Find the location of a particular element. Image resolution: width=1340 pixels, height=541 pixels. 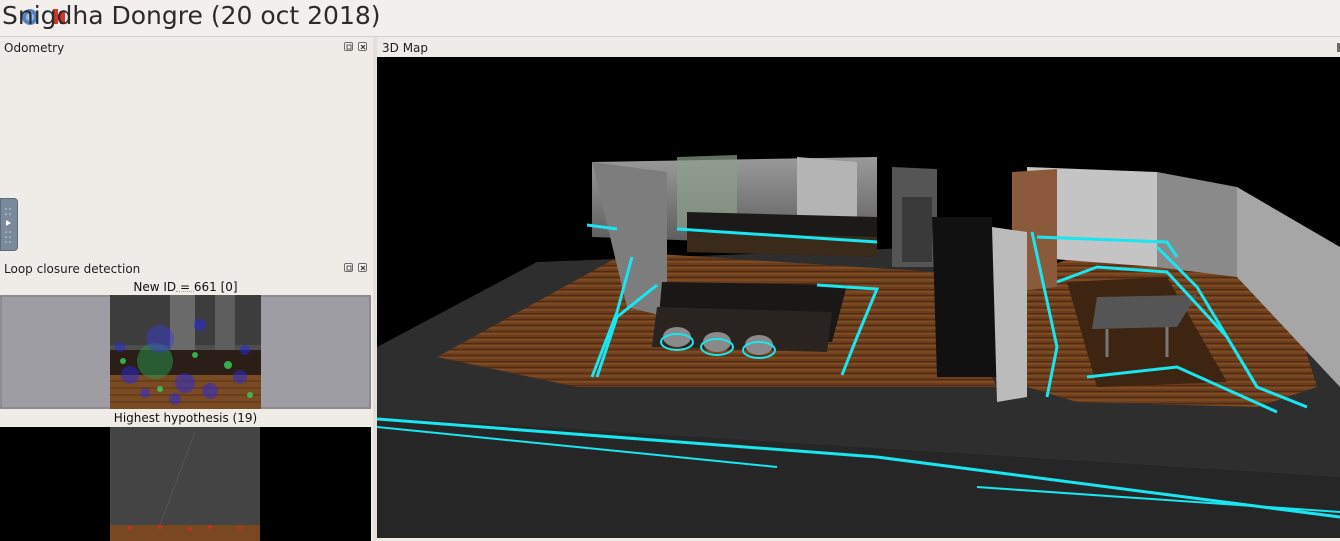

window-title: Snigdha Dongre (20 oct 2018) is located at coordinates (191, 15).